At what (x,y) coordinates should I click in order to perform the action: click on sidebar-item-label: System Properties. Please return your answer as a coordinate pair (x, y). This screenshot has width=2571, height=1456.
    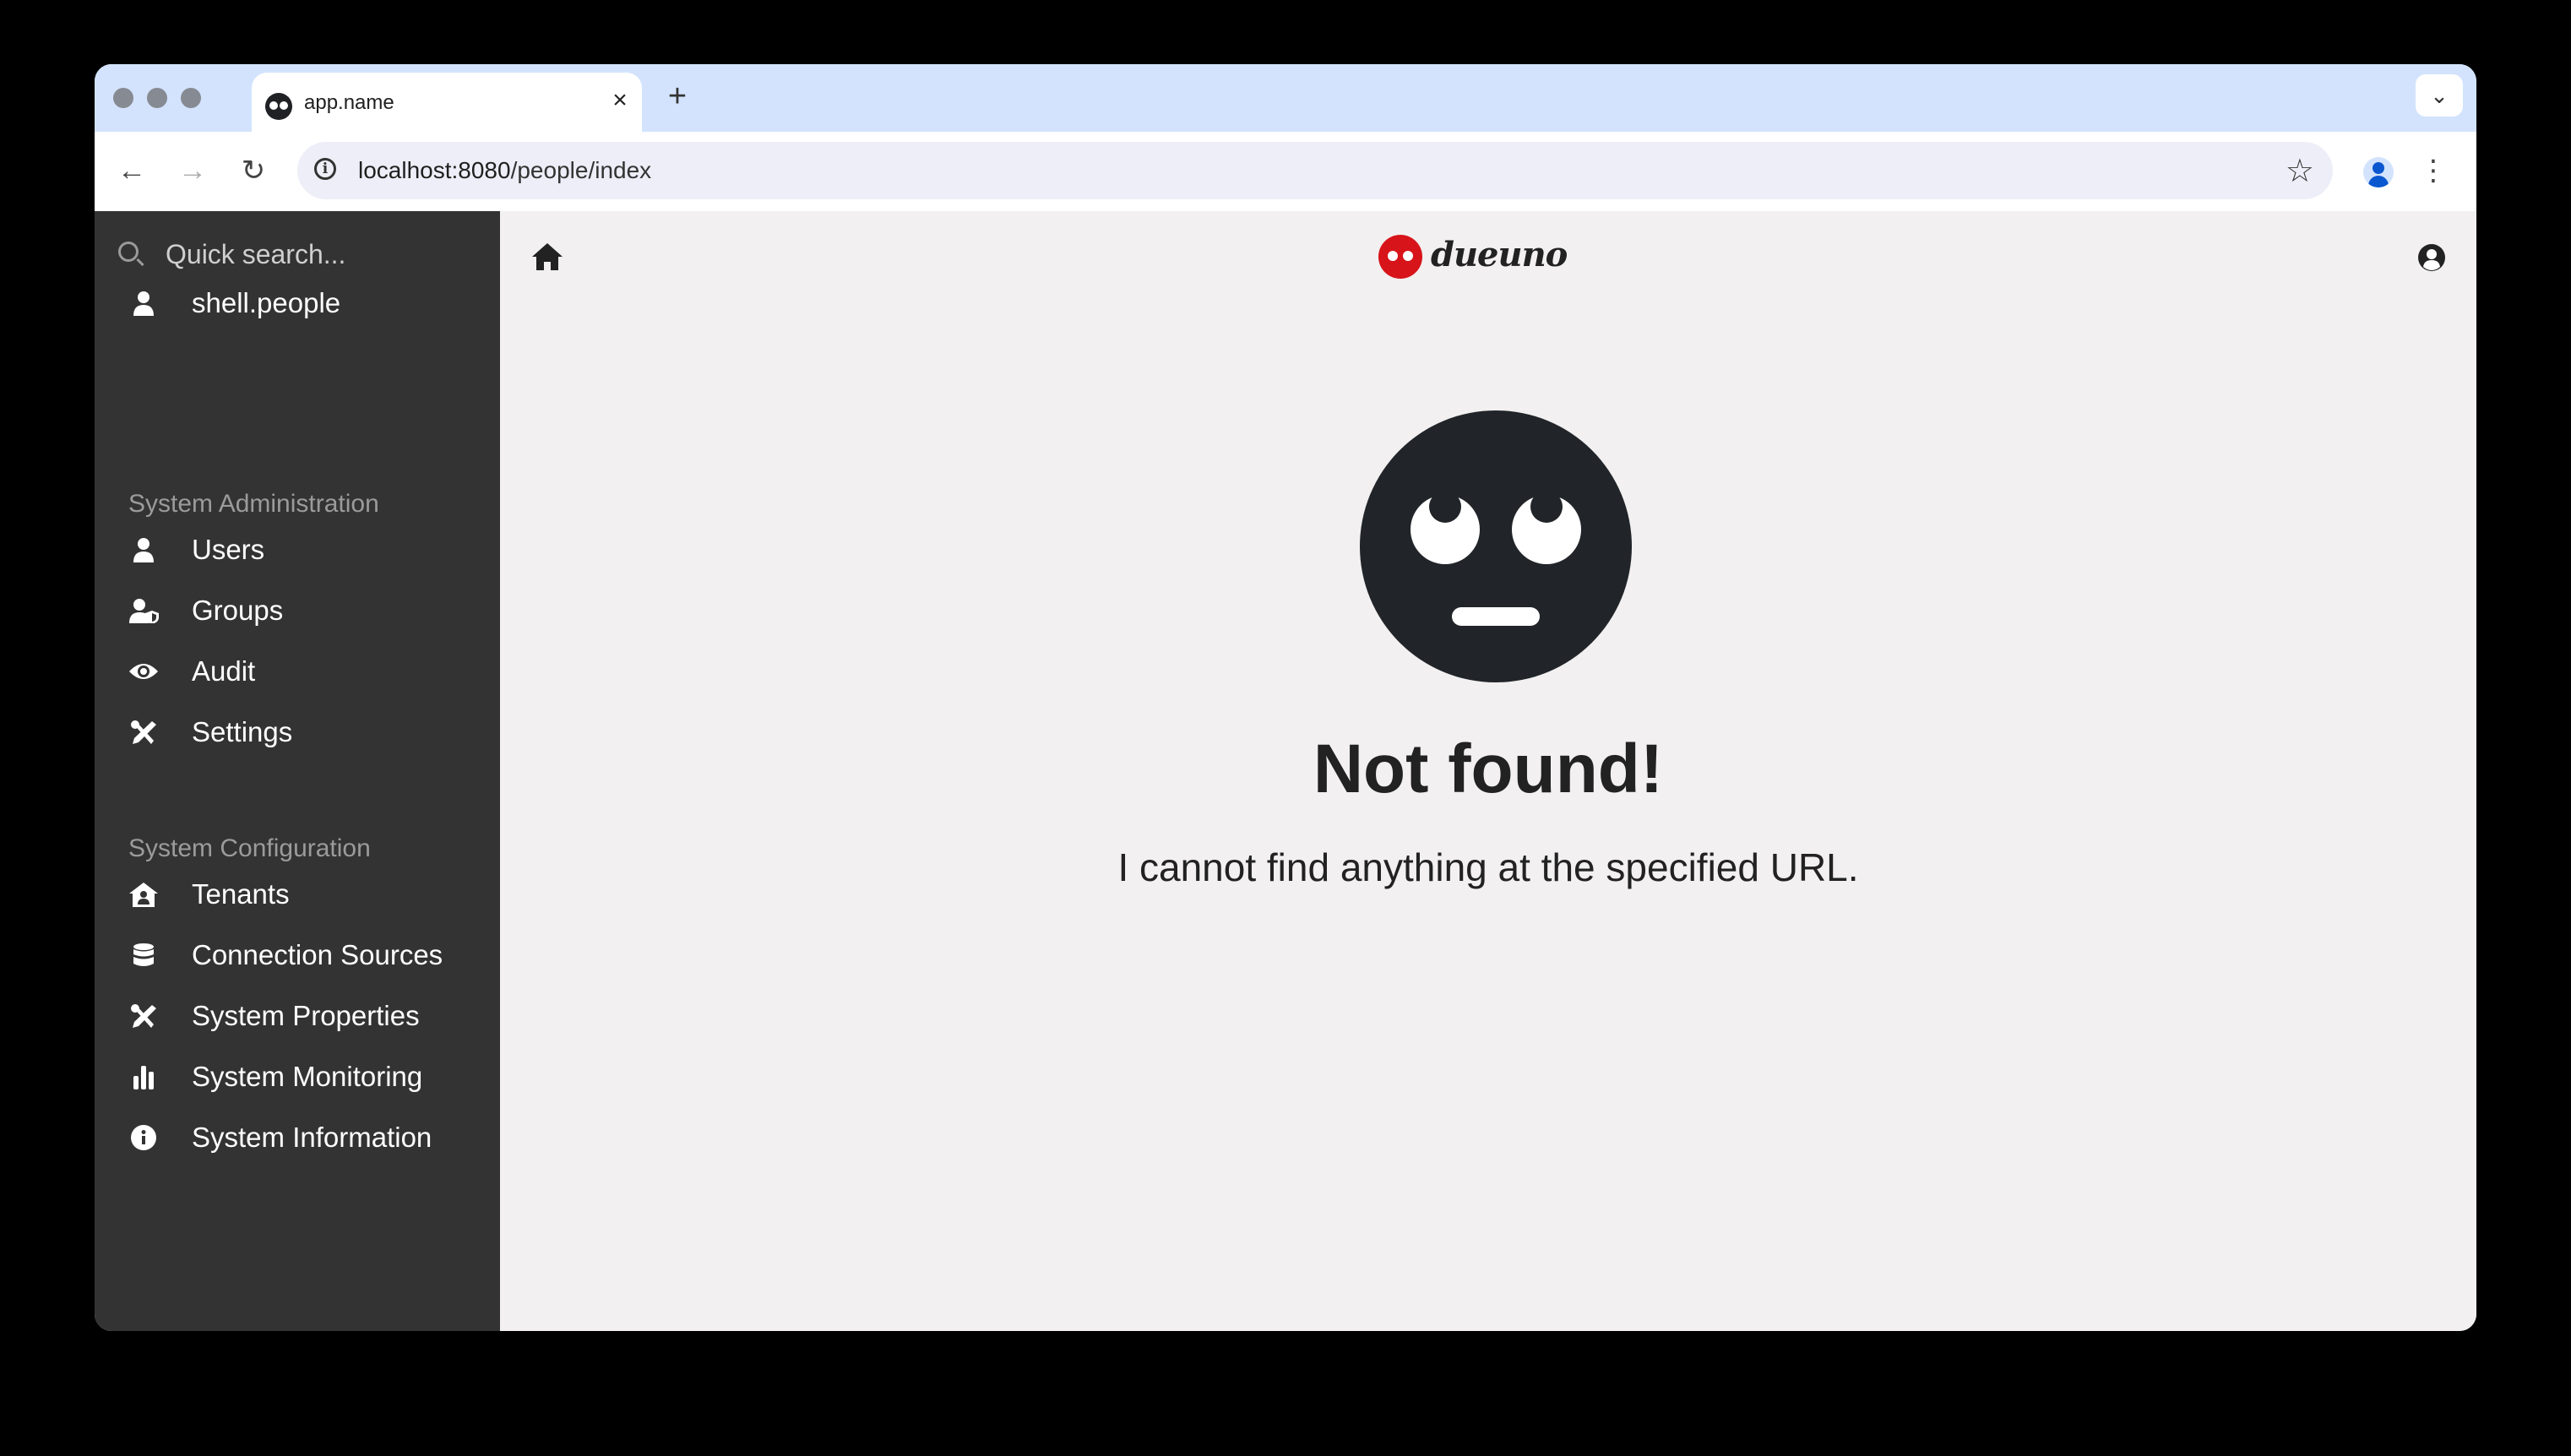
    Looking at the image, I should click on (306, 1016).